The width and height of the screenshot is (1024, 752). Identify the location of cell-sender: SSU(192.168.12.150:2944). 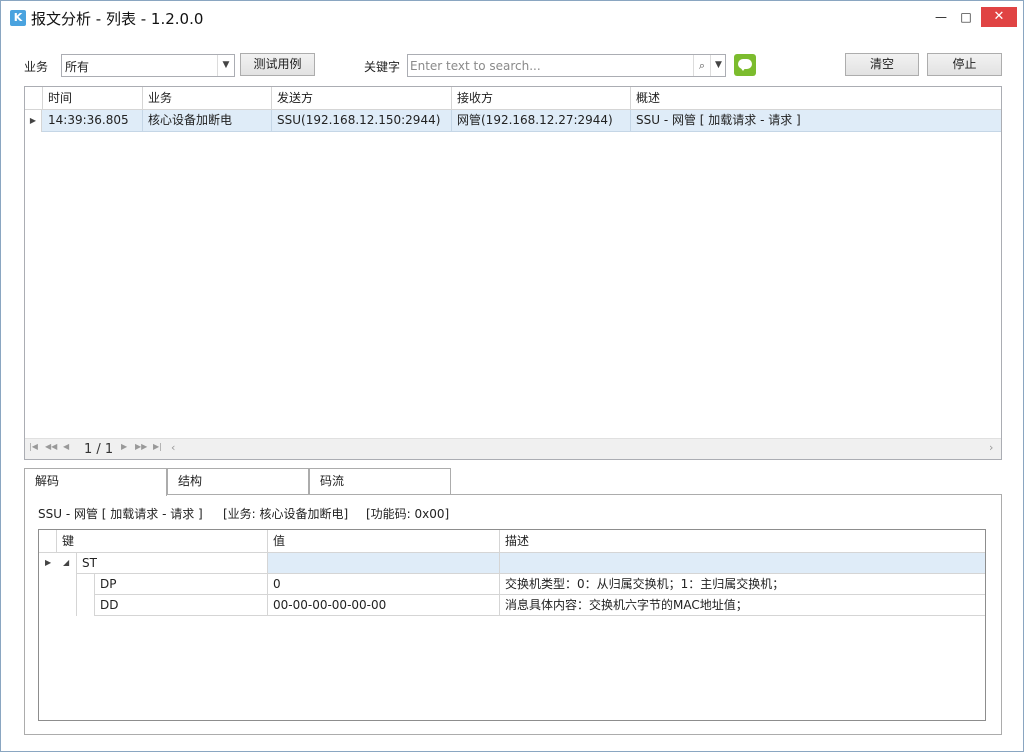
(362, 121).